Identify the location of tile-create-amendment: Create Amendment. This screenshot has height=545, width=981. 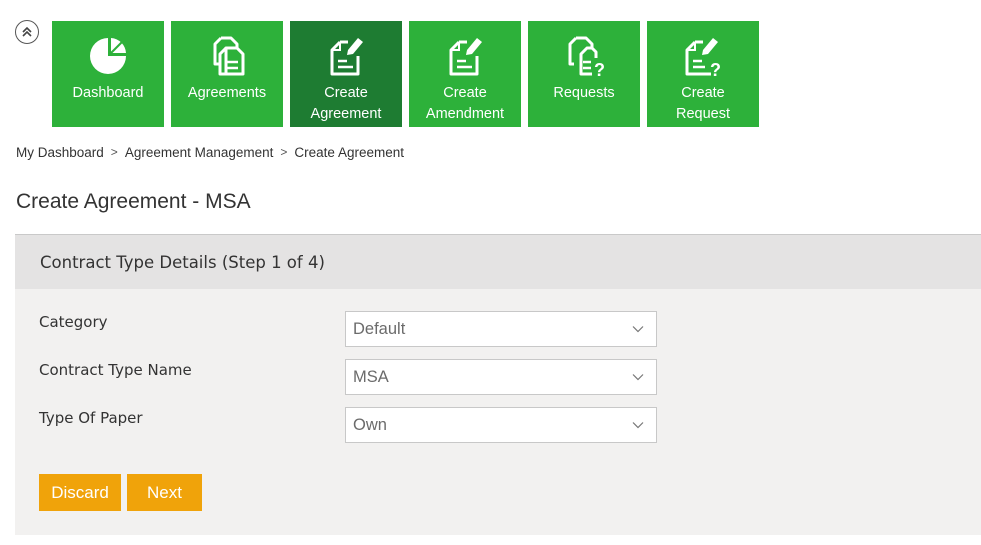
(465, 74).